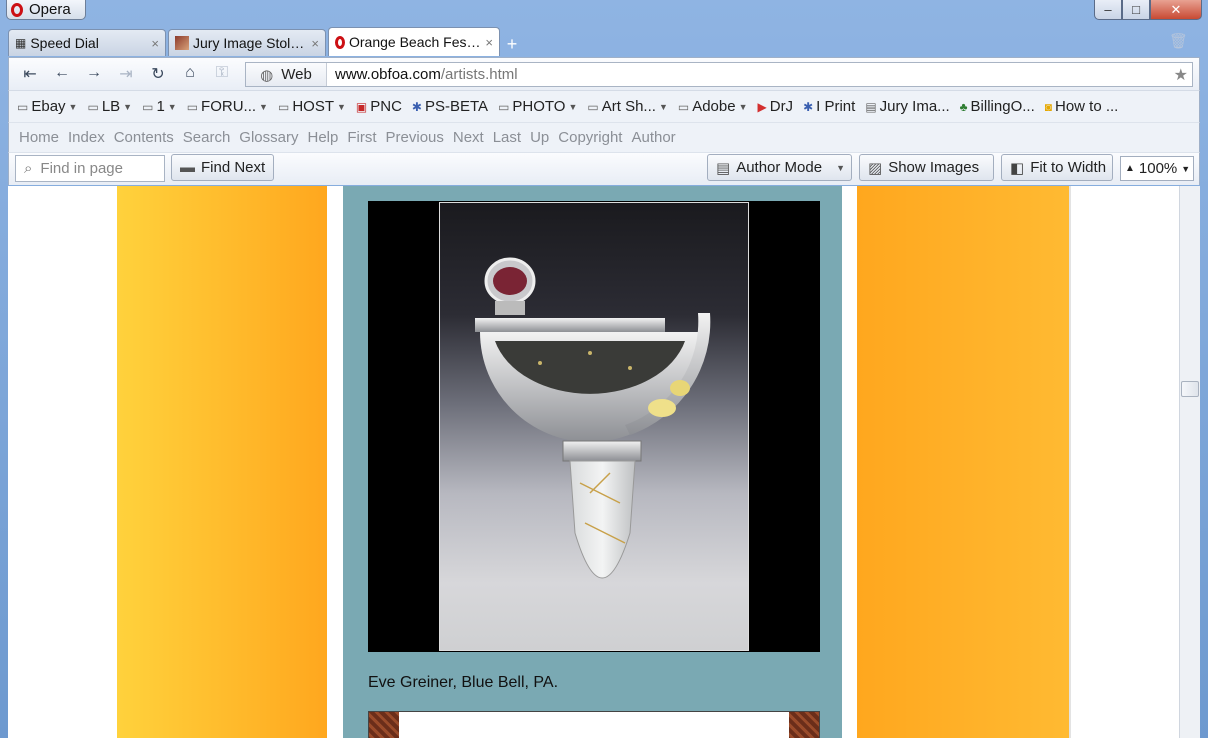 The width and height of the screenshot is (1208, 738). Describe the element at coordinates (1183, 75) in the screenshot. I see `bookmark-star-icon: ★` at that location.